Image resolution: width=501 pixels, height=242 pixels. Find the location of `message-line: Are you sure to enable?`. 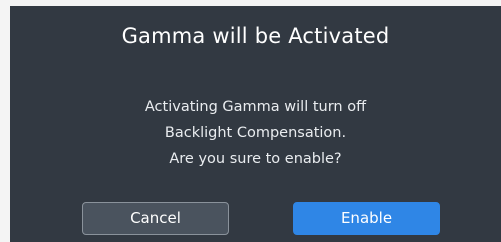

message-line: Are you sure to enable? is located at coordinates (255, 159).